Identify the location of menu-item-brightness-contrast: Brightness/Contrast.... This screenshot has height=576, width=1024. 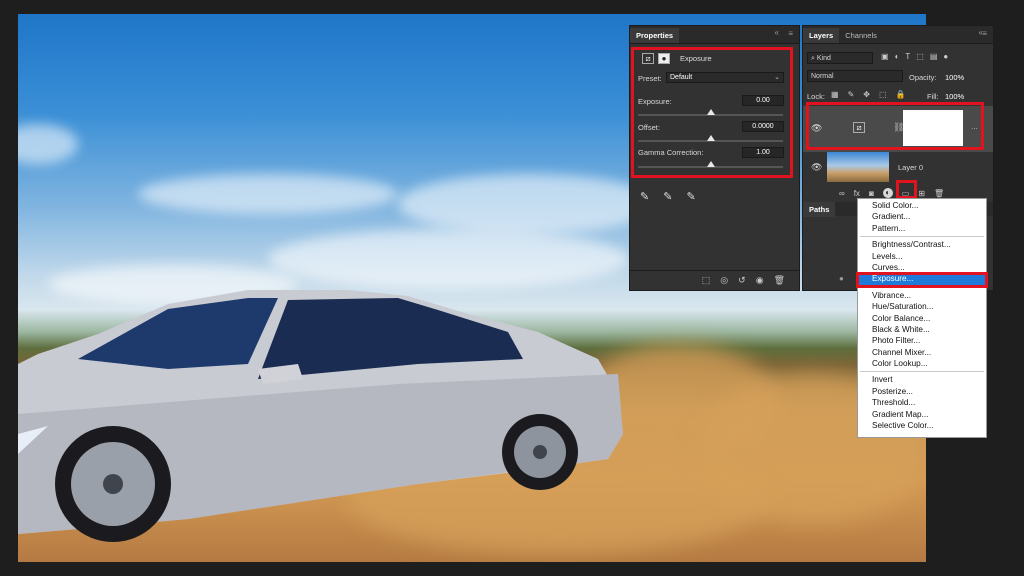
(922, 244).